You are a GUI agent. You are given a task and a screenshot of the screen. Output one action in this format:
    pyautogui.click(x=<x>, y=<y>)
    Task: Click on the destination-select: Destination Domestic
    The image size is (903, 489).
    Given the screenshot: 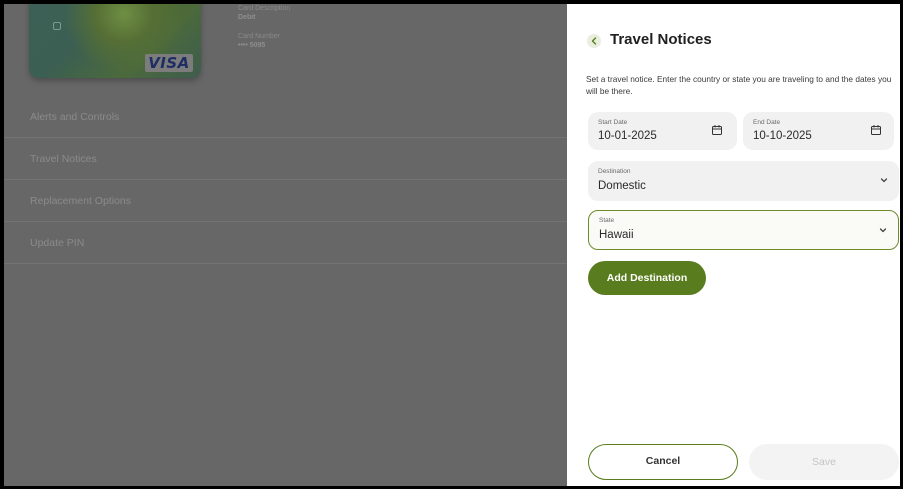 What is the action you would take?
    pyautogui.click(x=743, y=181)
    